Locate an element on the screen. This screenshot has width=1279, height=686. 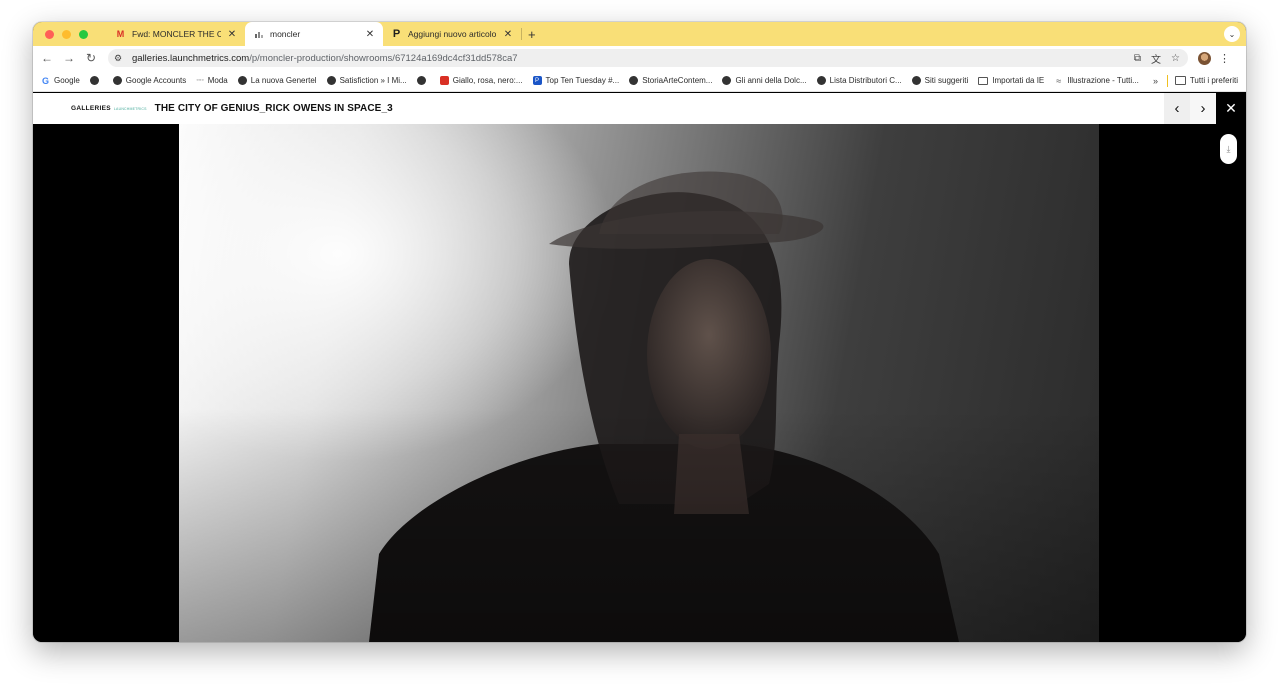
launchmetrics-icon is located at coordinates (258, 34).